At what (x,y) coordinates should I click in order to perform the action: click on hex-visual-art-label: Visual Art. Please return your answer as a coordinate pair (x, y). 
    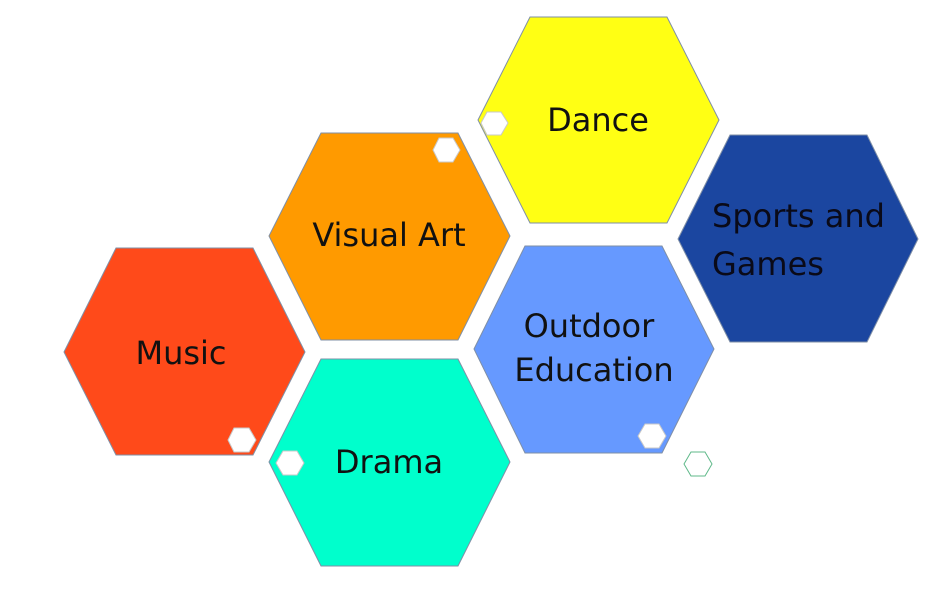
    Looking at the image, I should click on (388, 235).